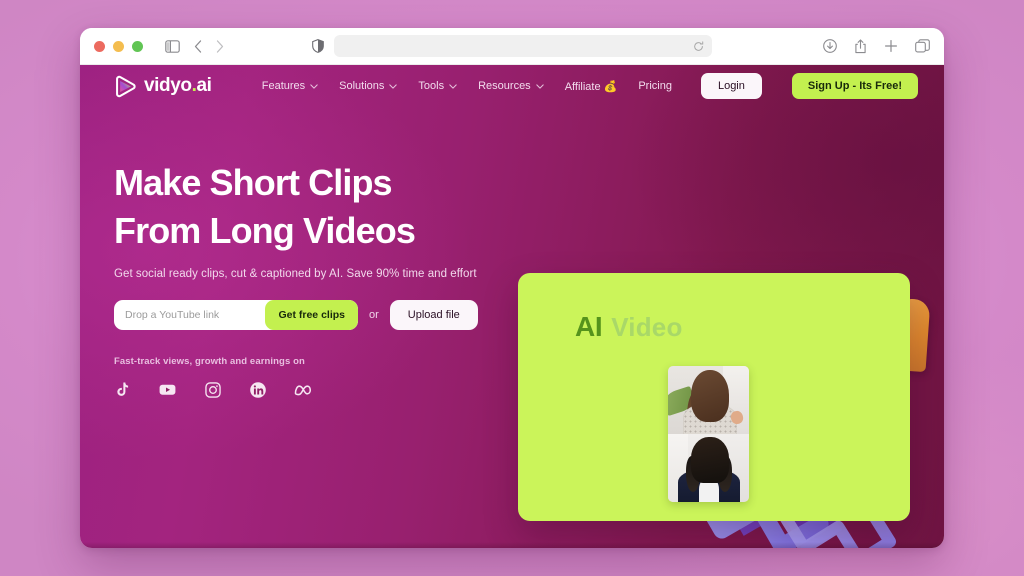 This screenshot has height=576, width=1024. I want to click on nav-item-features: Features, so click(290, 86).